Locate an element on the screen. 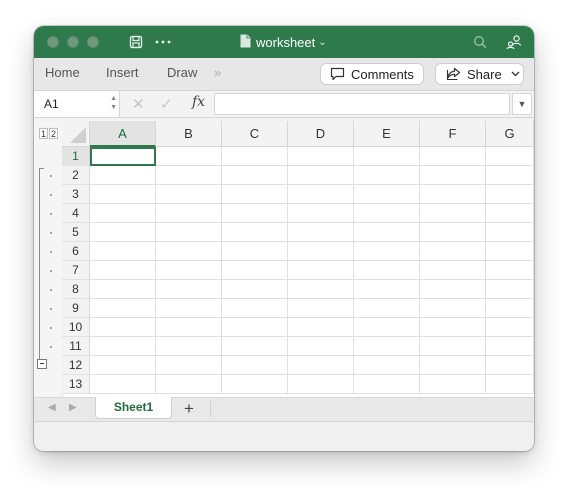  share-button: Share is located at coordinates (479, 74).